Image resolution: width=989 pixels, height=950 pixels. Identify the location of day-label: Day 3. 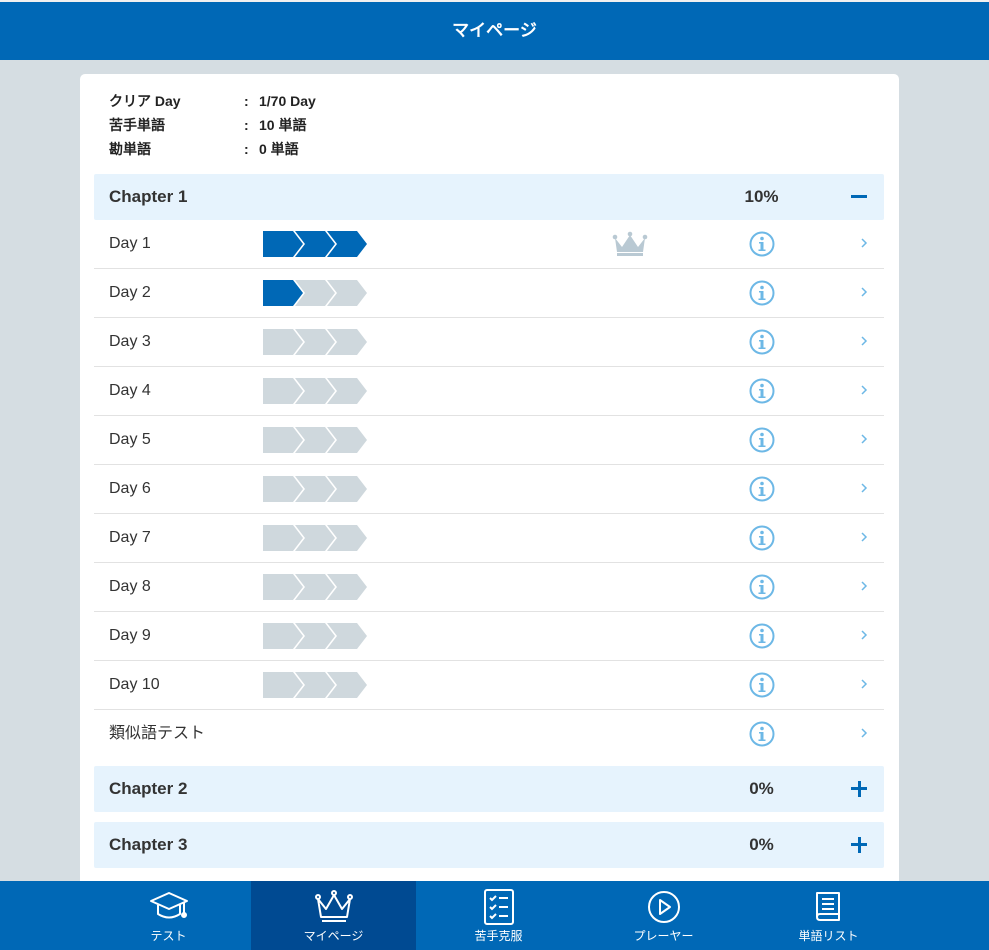
(130, 341).